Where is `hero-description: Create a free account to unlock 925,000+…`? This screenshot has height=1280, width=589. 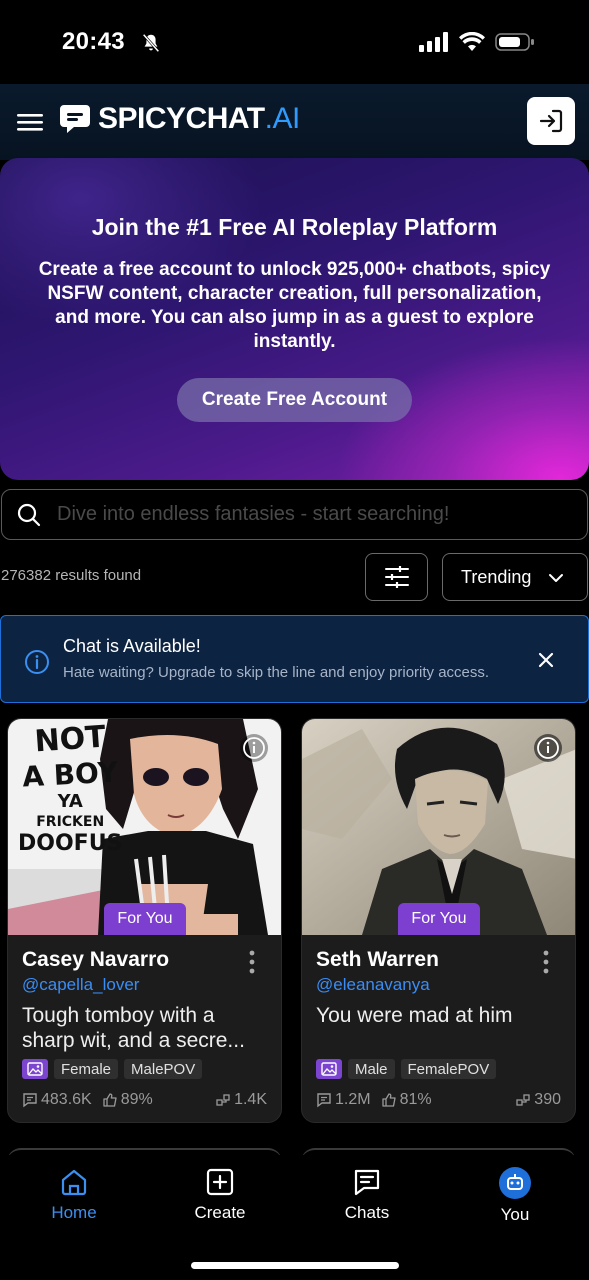 hero-description: Create a free account to unlock 925,000+… is located at coordinates (294, 305).